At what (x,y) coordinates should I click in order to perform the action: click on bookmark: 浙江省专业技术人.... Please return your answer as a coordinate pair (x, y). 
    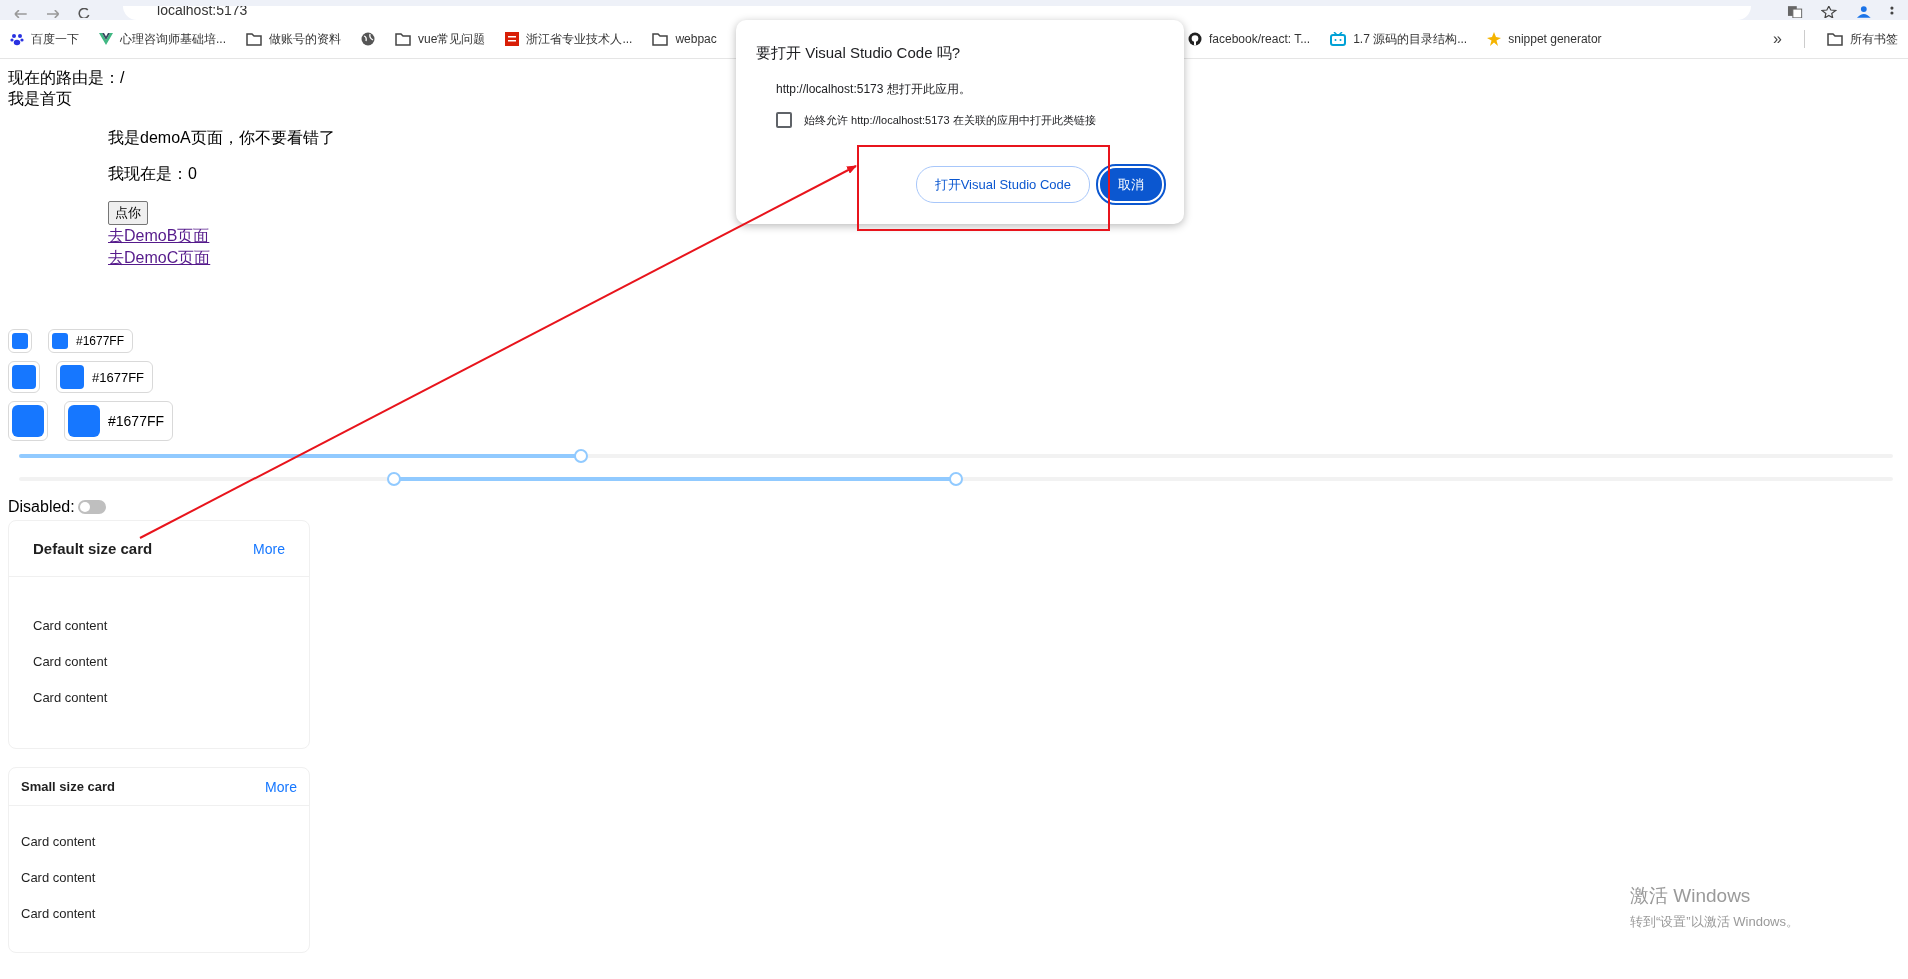
    Looking at the image, I should click on (569, 39).